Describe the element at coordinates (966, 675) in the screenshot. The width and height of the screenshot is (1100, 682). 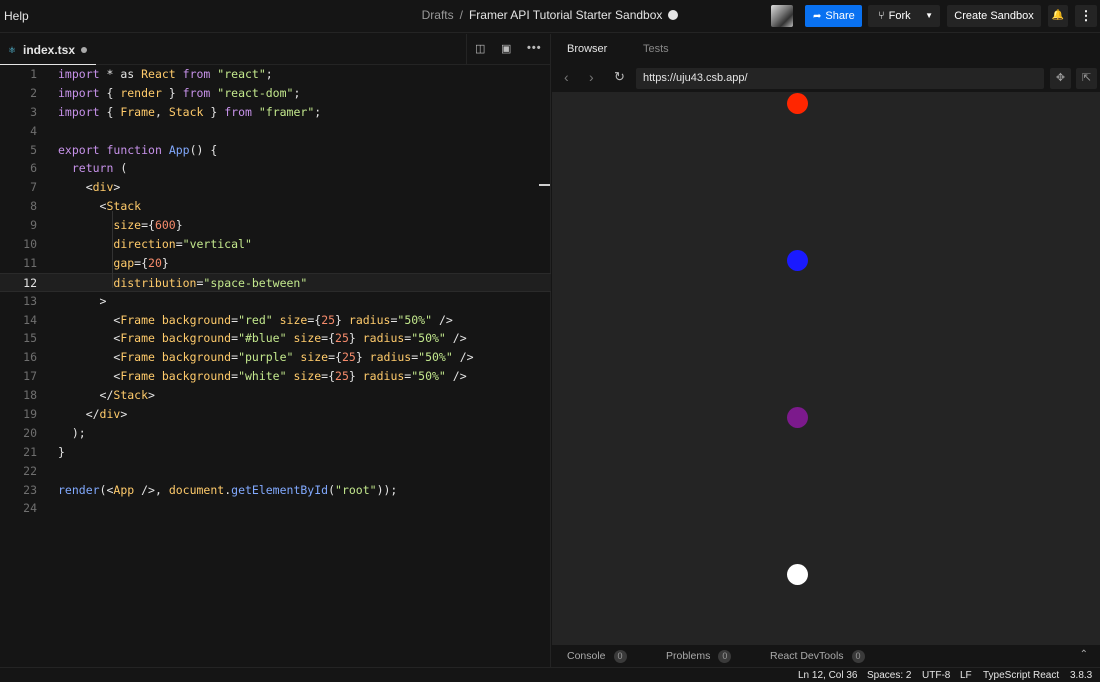
I see `eol-setting: LF` at that location.